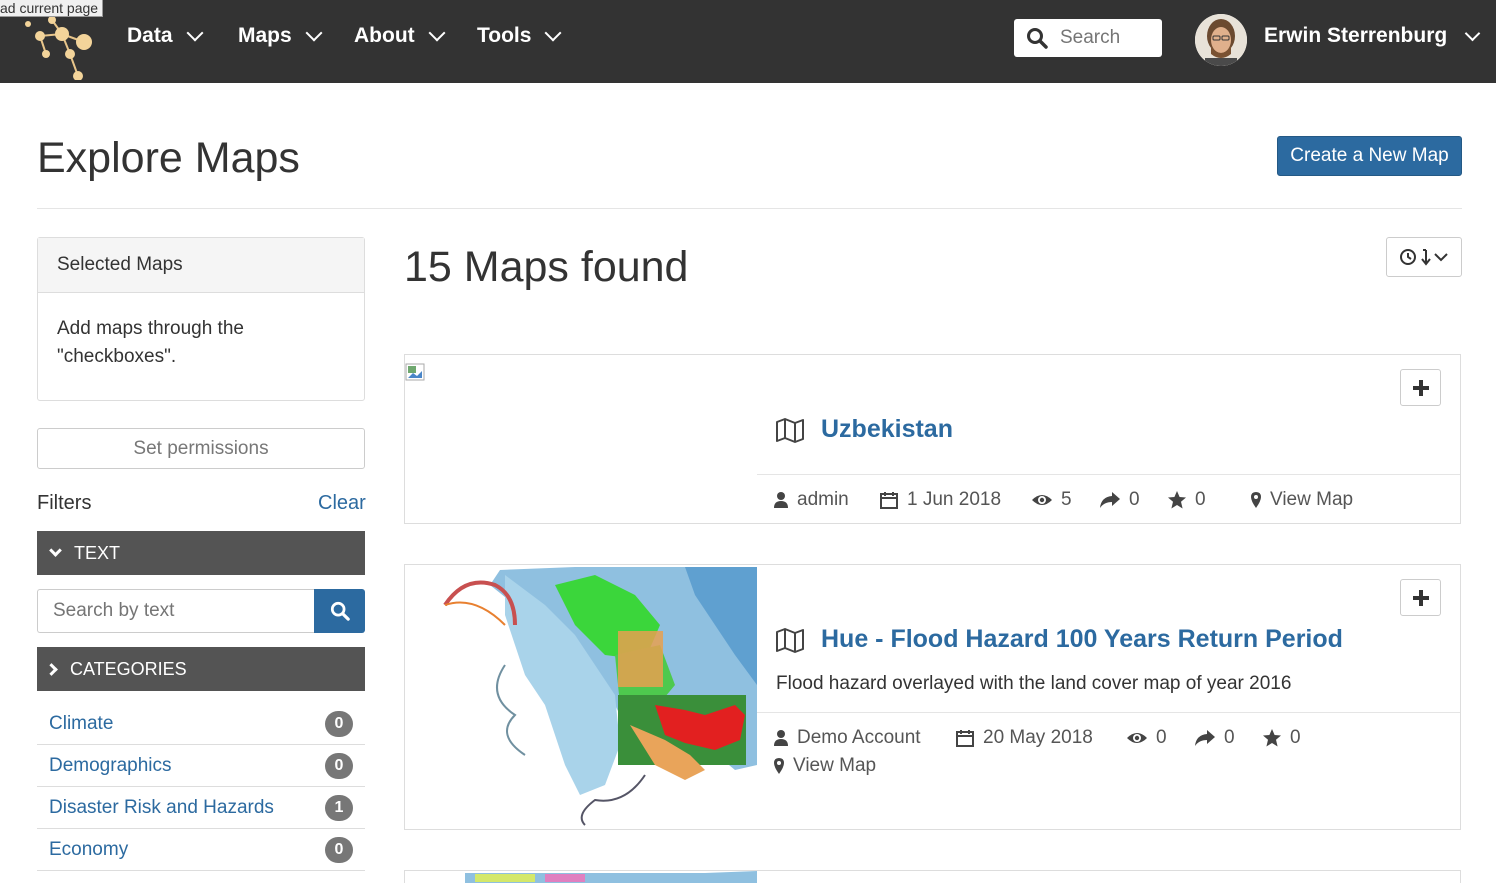 The height and width of the screenshot is (883, 1496). What do you see at coordinates (201, 265) in the screenshot?
I see `selected-maps-title: Selected Maps` at bounding box center [201, 265].